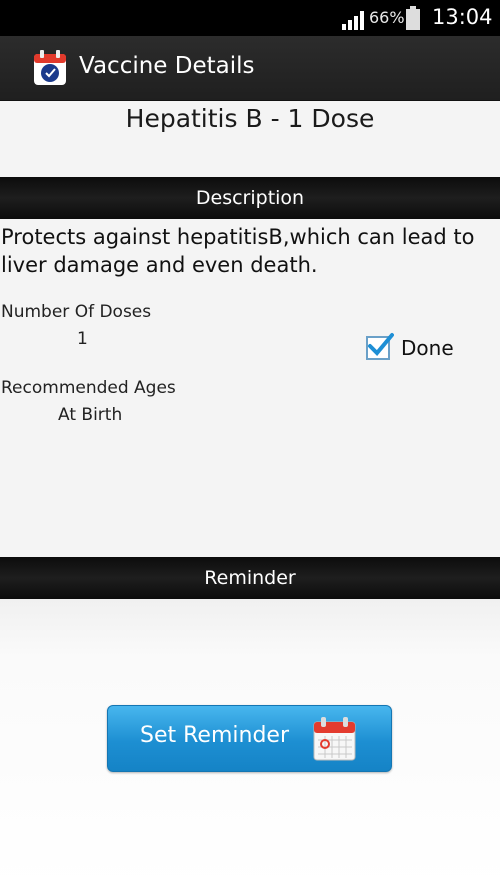 Image resolution: width=500 pixels, height=889 pixels. Describe the element at coordinates (76, 312) in the screenshot. I see `doses-label: Number Of Doses` at that location.